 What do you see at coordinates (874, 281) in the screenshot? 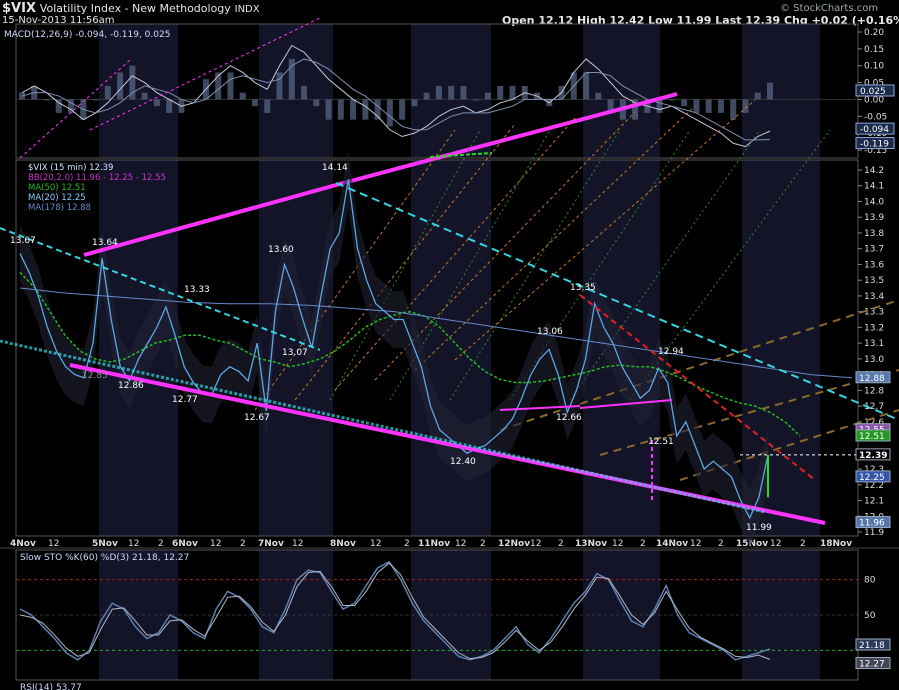
I see `price-tick-label: 13.5` at bounding box center [874, 281].